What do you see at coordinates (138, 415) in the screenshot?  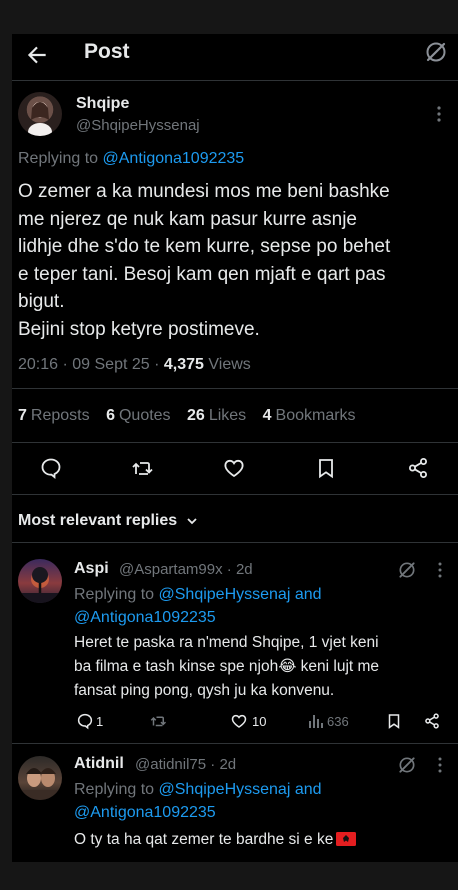 I see `quotes-stat: 6 Quotes` at bounding box center [138, 415].